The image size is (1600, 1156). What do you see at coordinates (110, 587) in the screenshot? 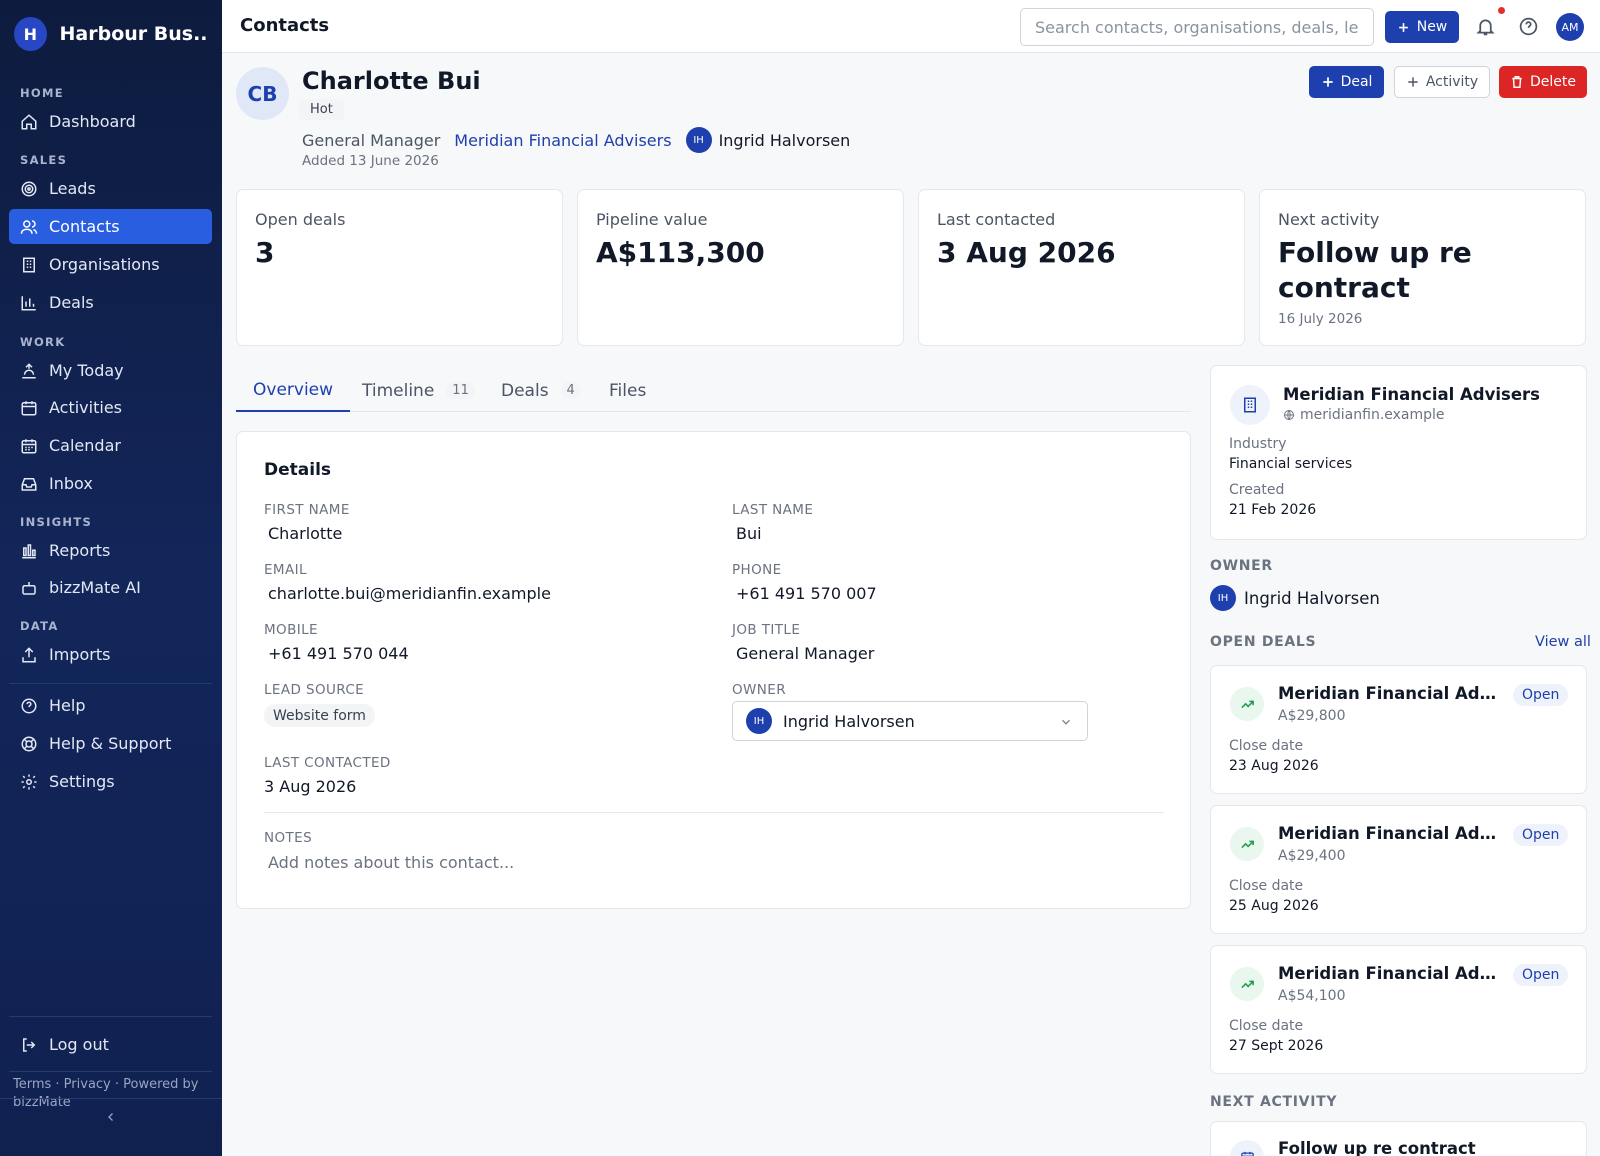
I see `sidebar-item-bizzmate-ai: bizzMate AI` at bounding box center [110, 587].